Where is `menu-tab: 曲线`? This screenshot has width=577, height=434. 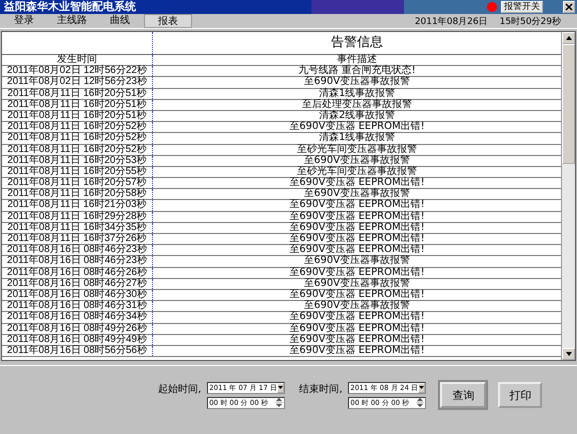
menu-tab: 曲线 is located at coordinates (120, 21).